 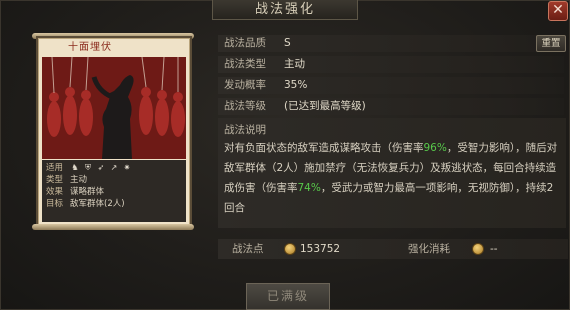 What do you see at coordinates (245, 43) in the screenshot?
I see `grade-label: 战法品质` at bounding box center [245, 43].